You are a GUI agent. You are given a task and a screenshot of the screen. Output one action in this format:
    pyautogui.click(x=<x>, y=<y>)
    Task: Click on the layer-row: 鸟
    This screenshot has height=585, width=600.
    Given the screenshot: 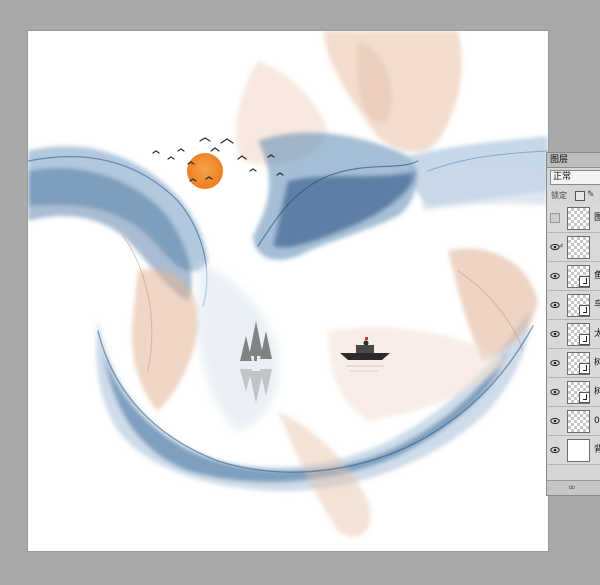 What is the action you would take?
    pyautogui.click(x=574, y=305)
    